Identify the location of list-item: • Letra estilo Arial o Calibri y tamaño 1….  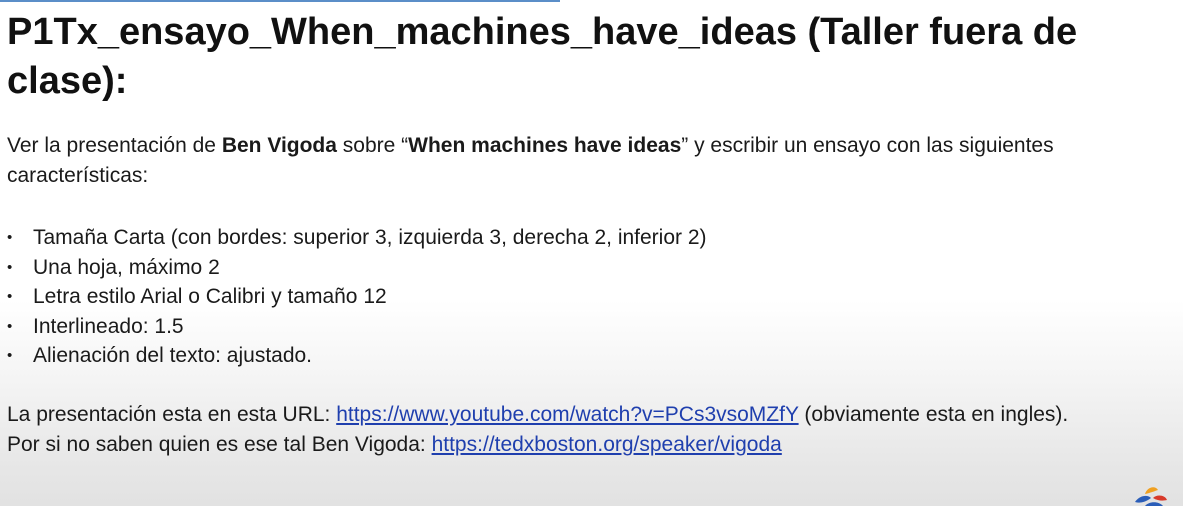
(357, 297).